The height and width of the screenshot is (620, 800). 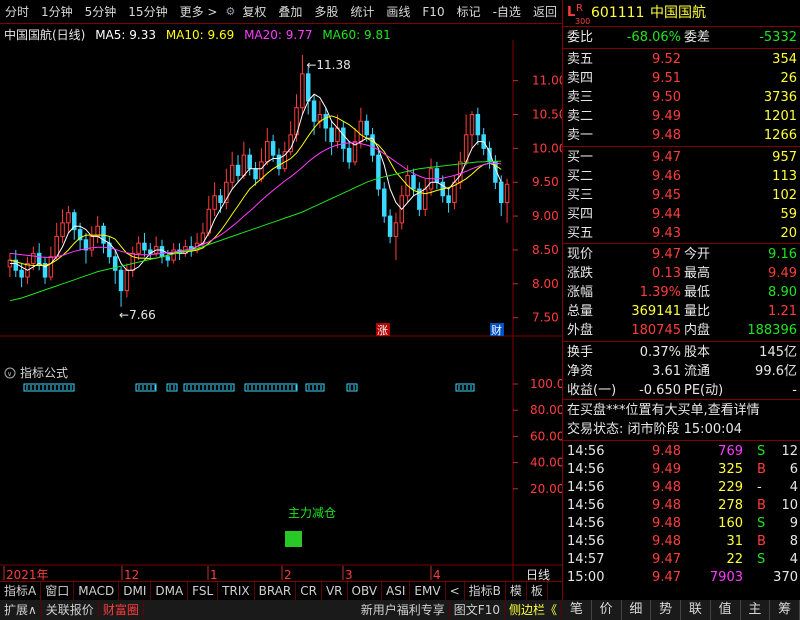 I want to click on indicator-tab-6: TRIX, so click(x=236, y=590).